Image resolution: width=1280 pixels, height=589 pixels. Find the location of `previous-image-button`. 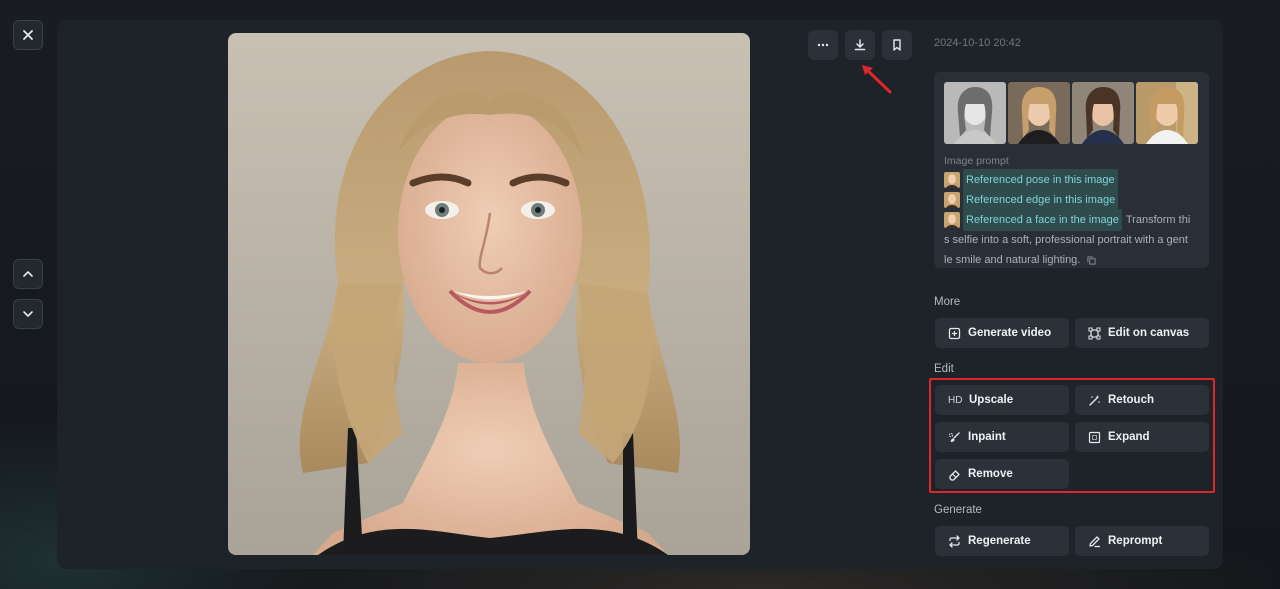

previous-image-button is located at coordinates (28, 274).